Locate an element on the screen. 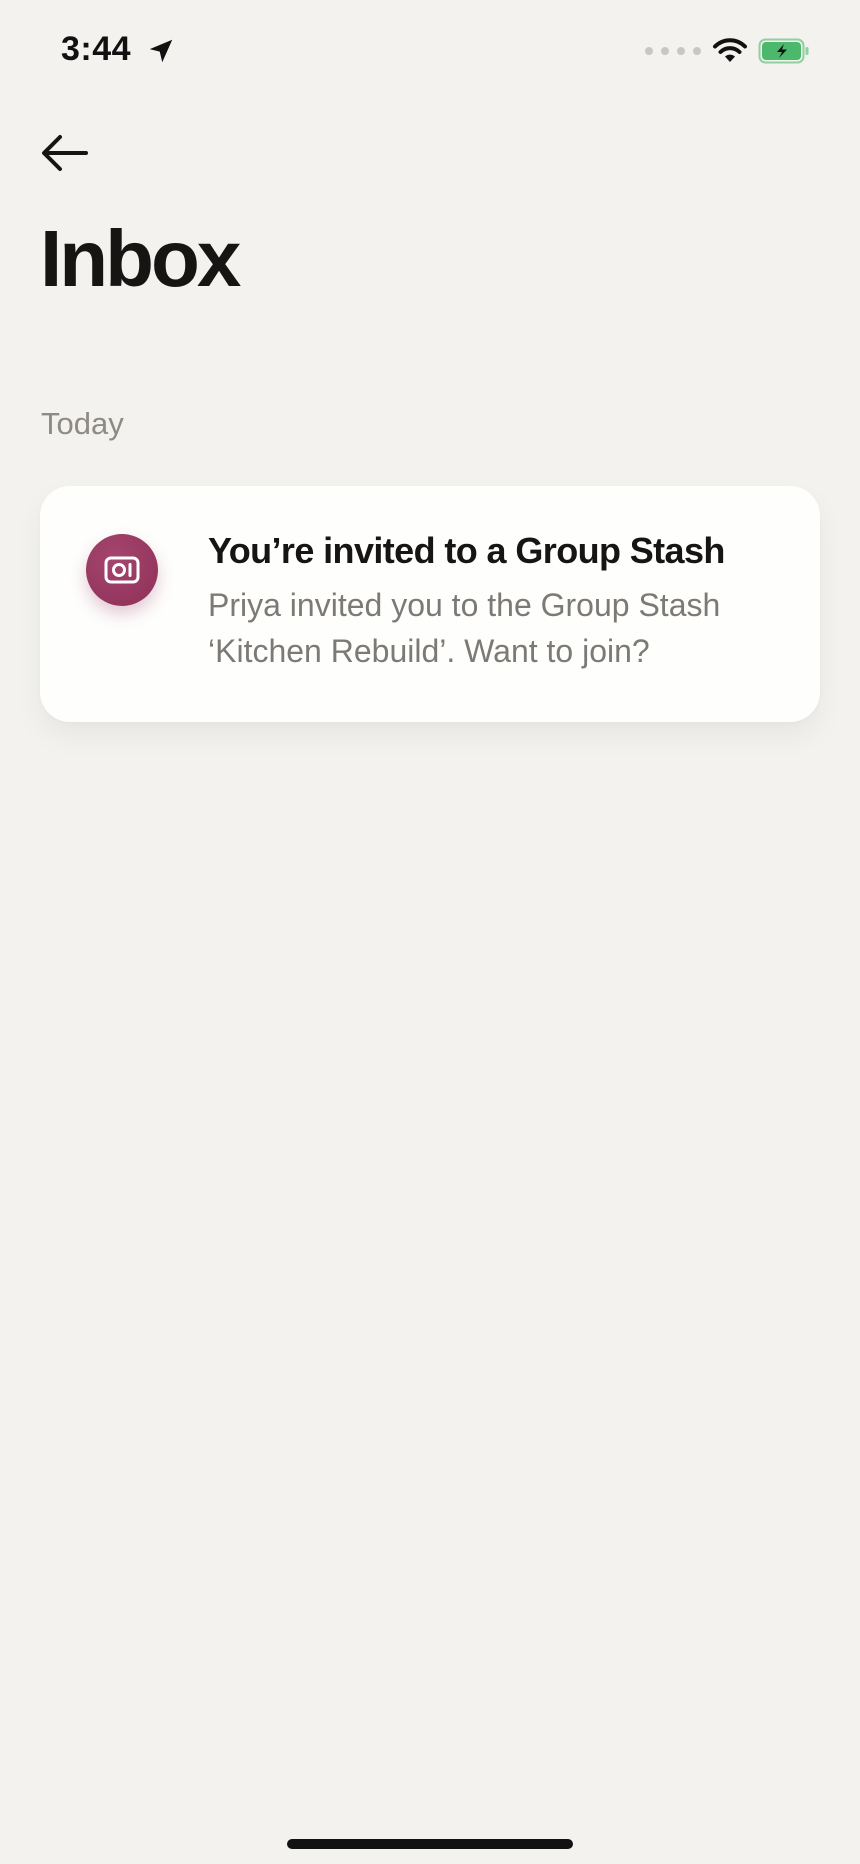 The image size is (860, 1864). notification-title: You’re invited to a Group Stash is located at coordinates (466, 550).